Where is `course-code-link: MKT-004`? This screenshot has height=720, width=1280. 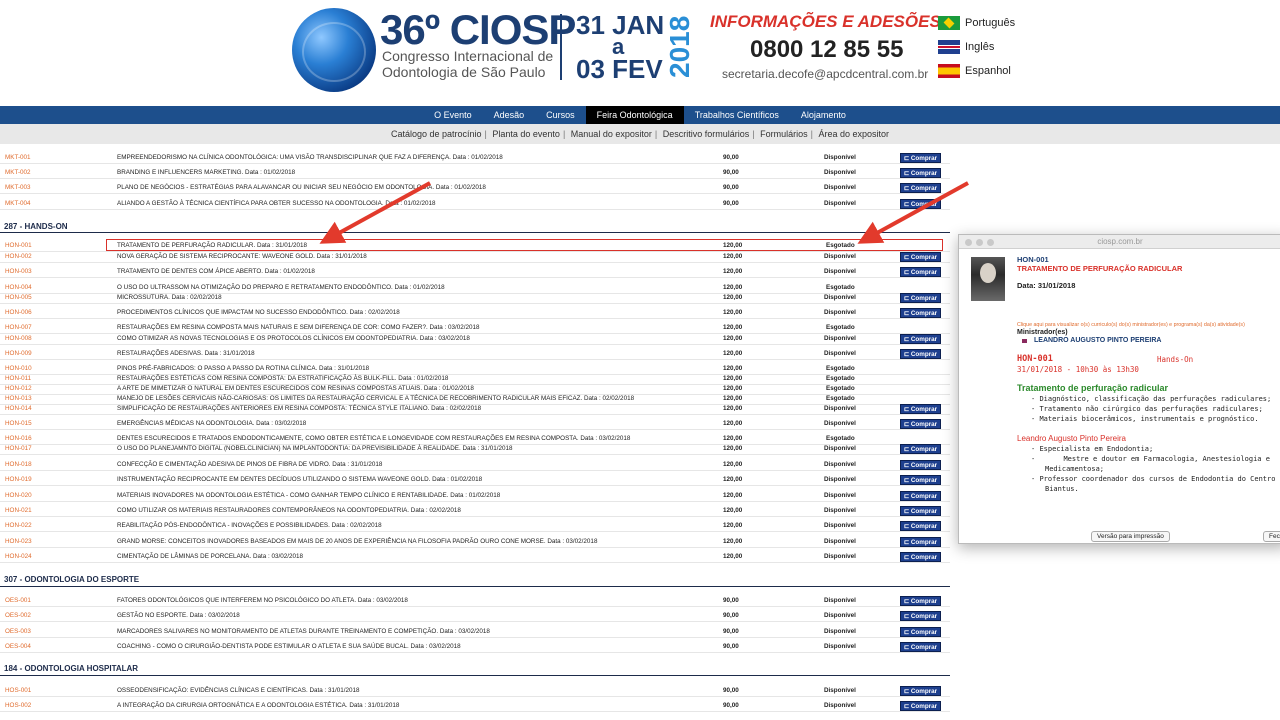
course-code-link: MKT-004 is located at coordinates (18, 203).